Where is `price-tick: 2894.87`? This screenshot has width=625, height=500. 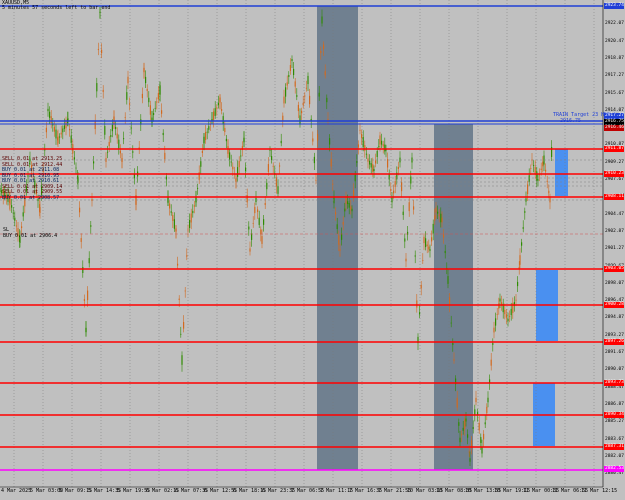 price-tick: 2894.87 is located at coordinates (614, 318).